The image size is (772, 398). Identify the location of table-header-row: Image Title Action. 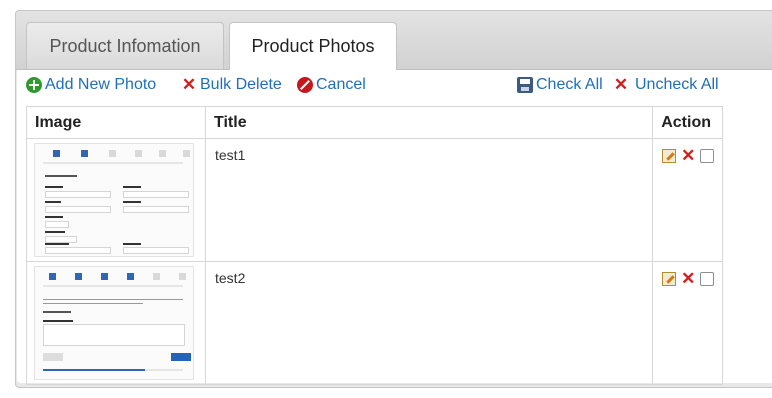
(374, 122).